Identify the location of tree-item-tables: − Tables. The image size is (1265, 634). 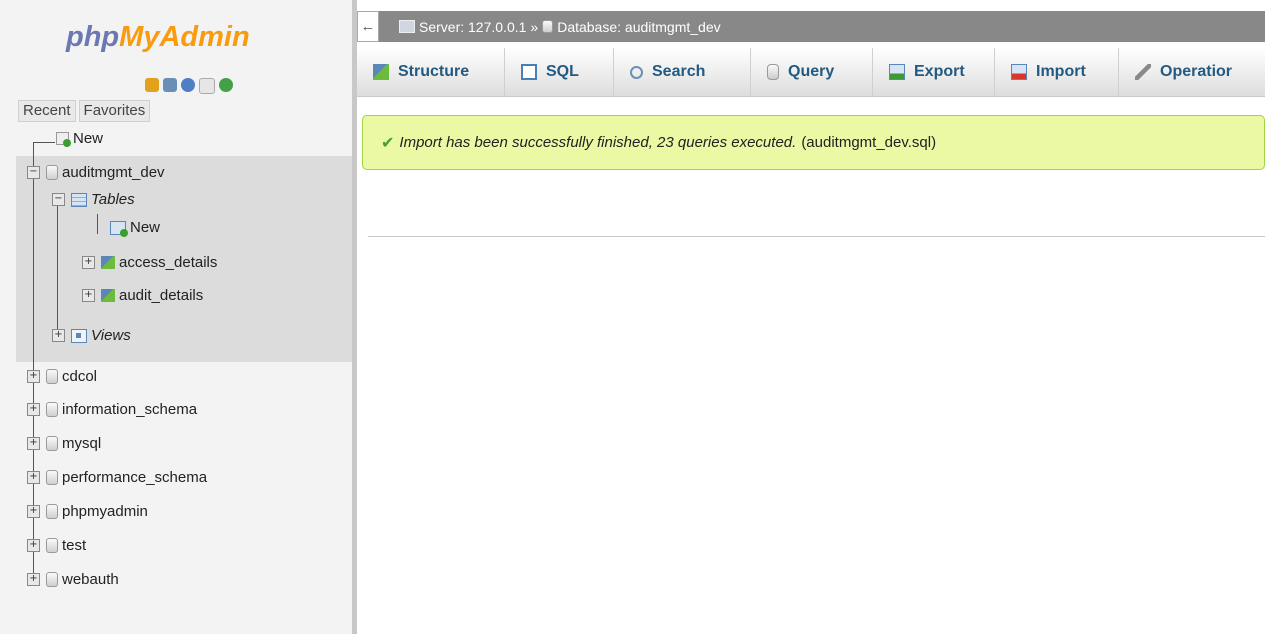
(93, 199).